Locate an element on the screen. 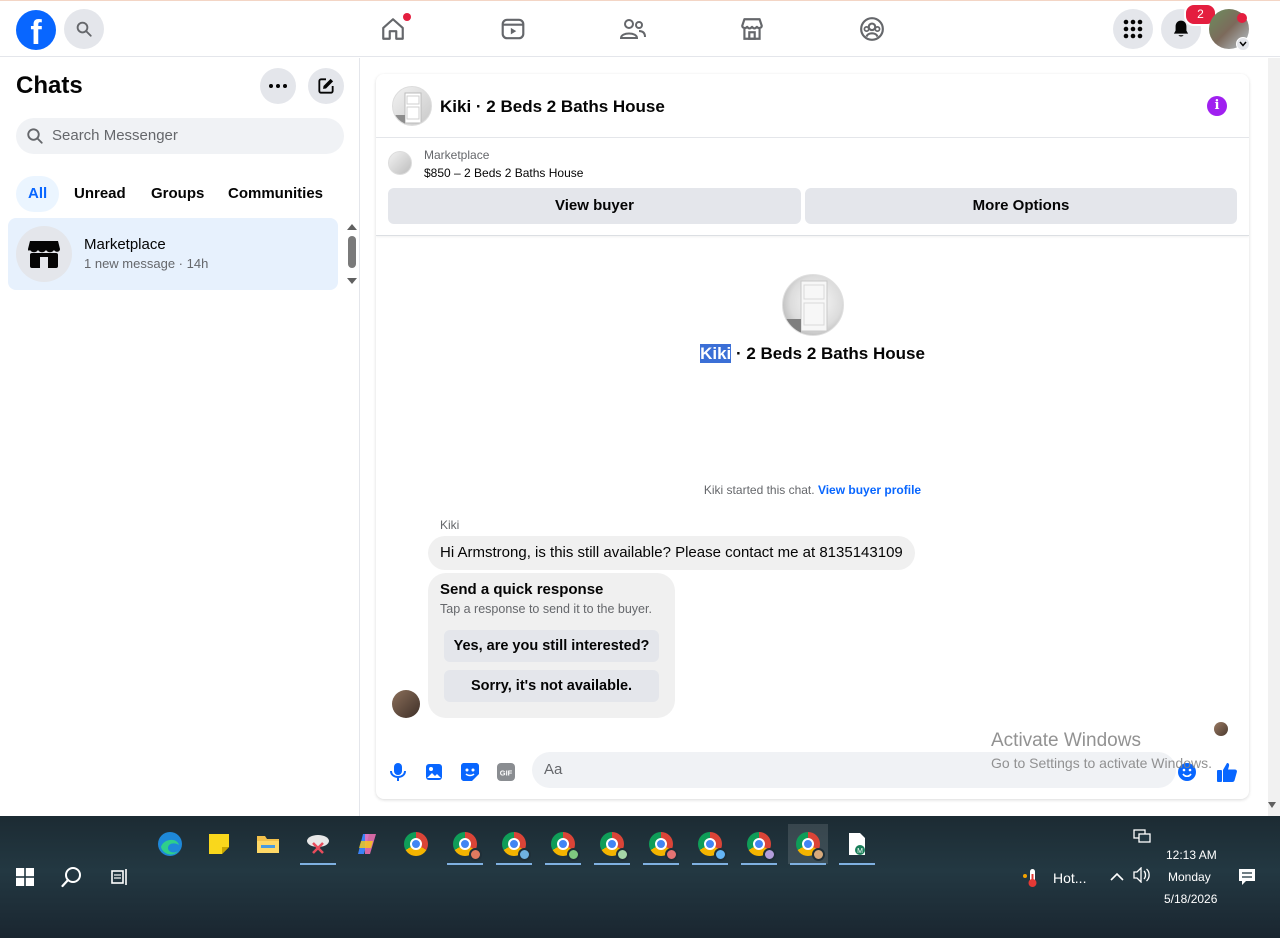 This screenshot has width=1280, height=938. home-tab is located at coordinates (395, 28).